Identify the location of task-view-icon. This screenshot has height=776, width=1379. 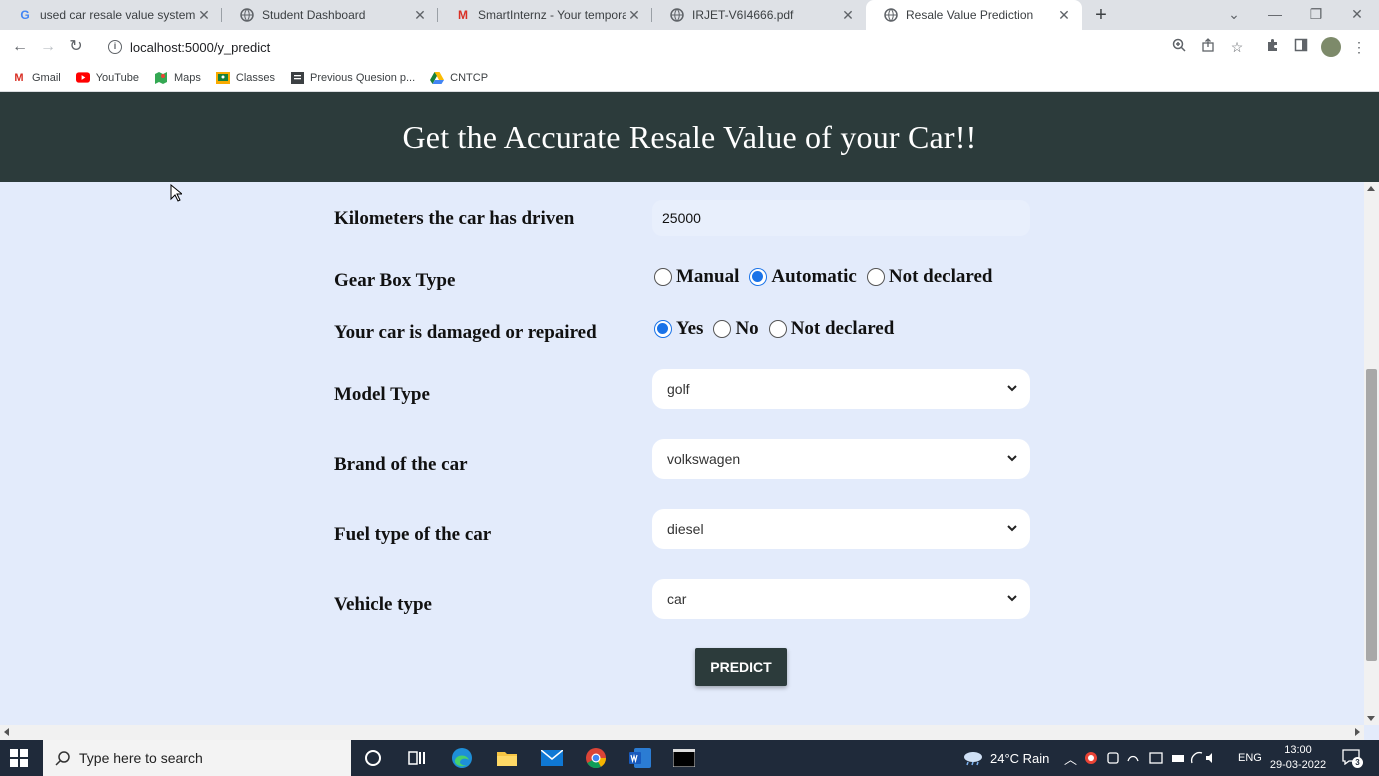
(417, 758).